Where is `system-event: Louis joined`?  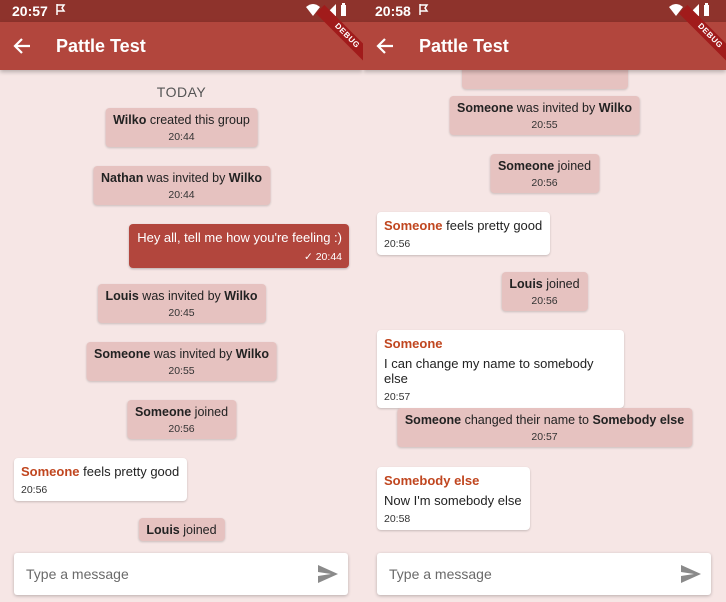 system-event: Louis joined is located at coordinates (181, 529).